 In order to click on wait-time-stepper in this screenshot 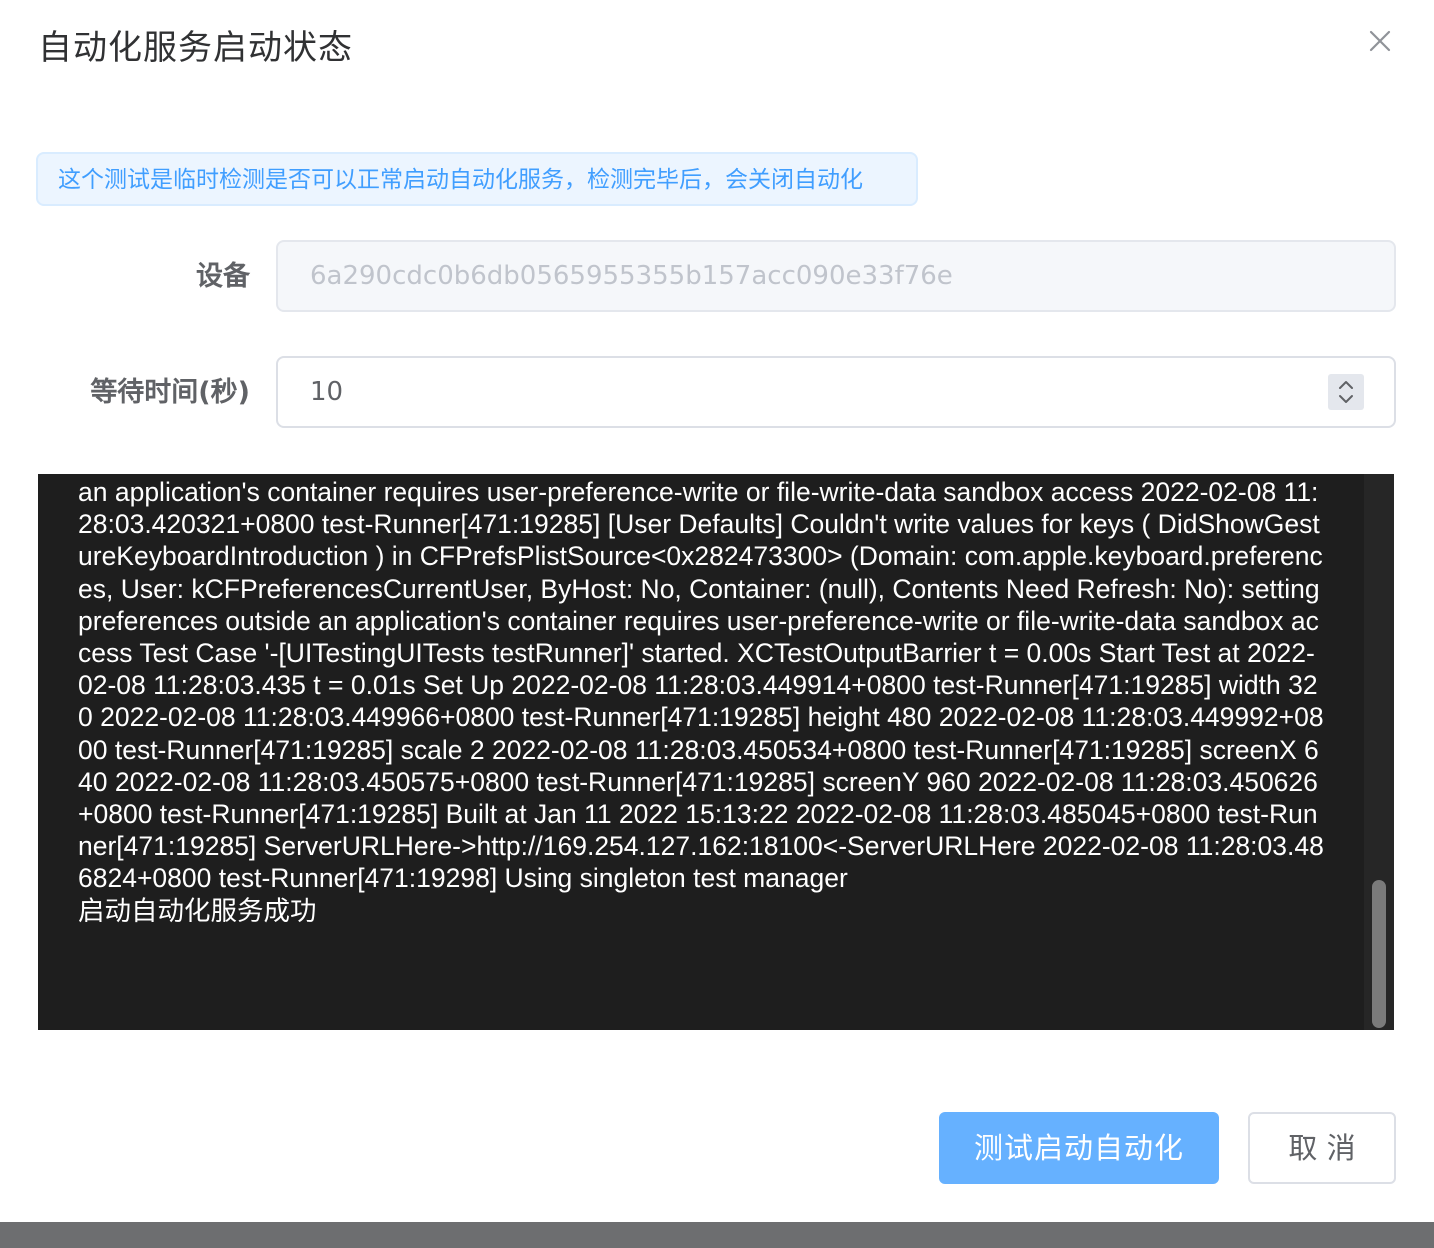, I will do `click(1346, 392)`.